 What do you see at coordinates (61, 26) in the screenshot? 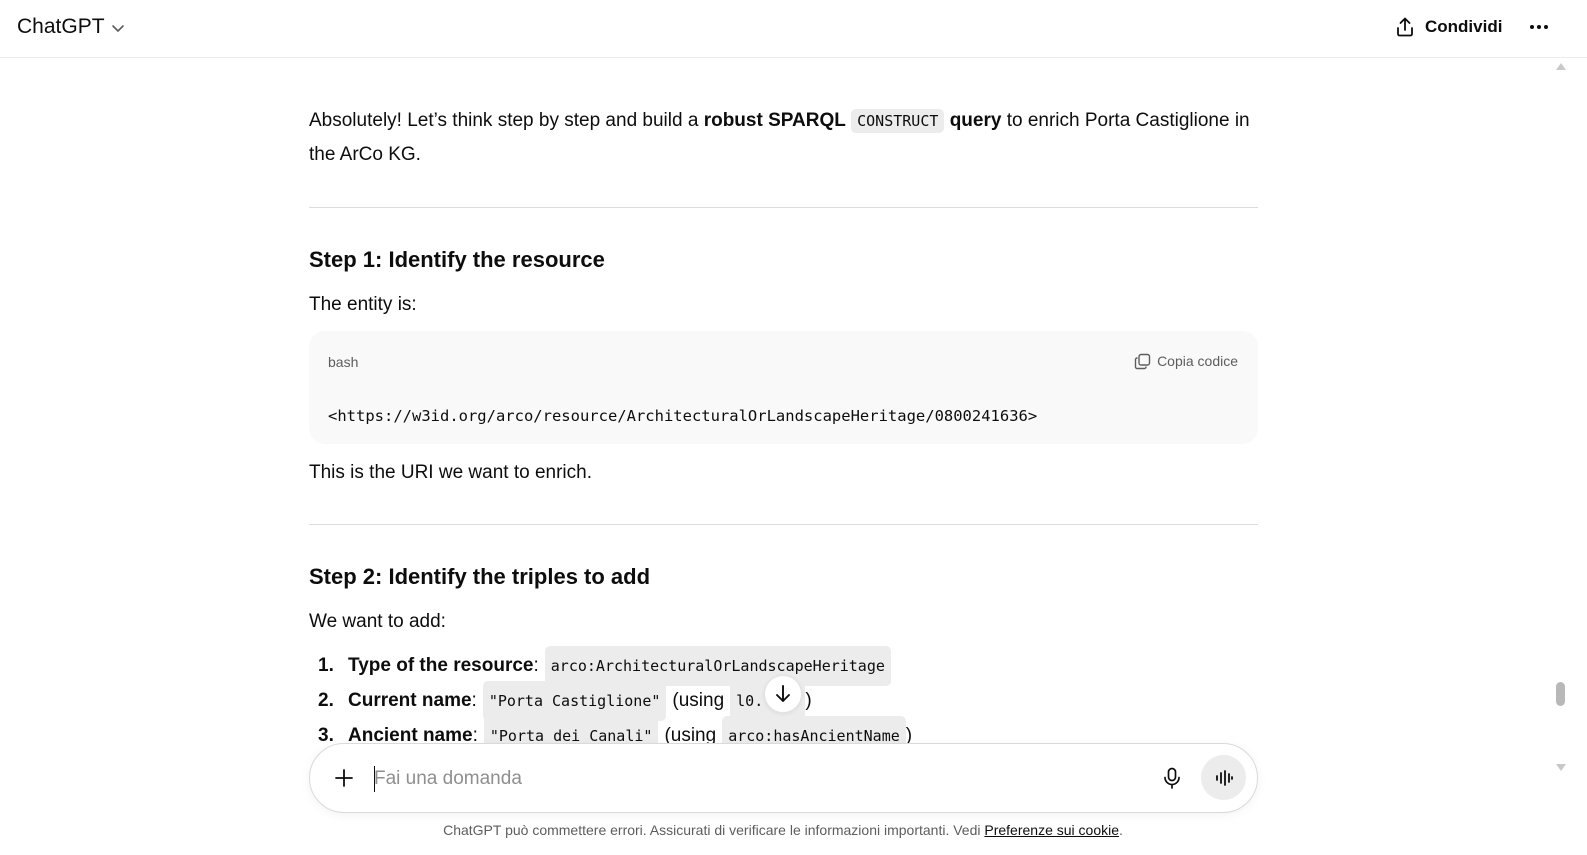
I see `model-label: ChatGPT` at bounding box center [61, 26].